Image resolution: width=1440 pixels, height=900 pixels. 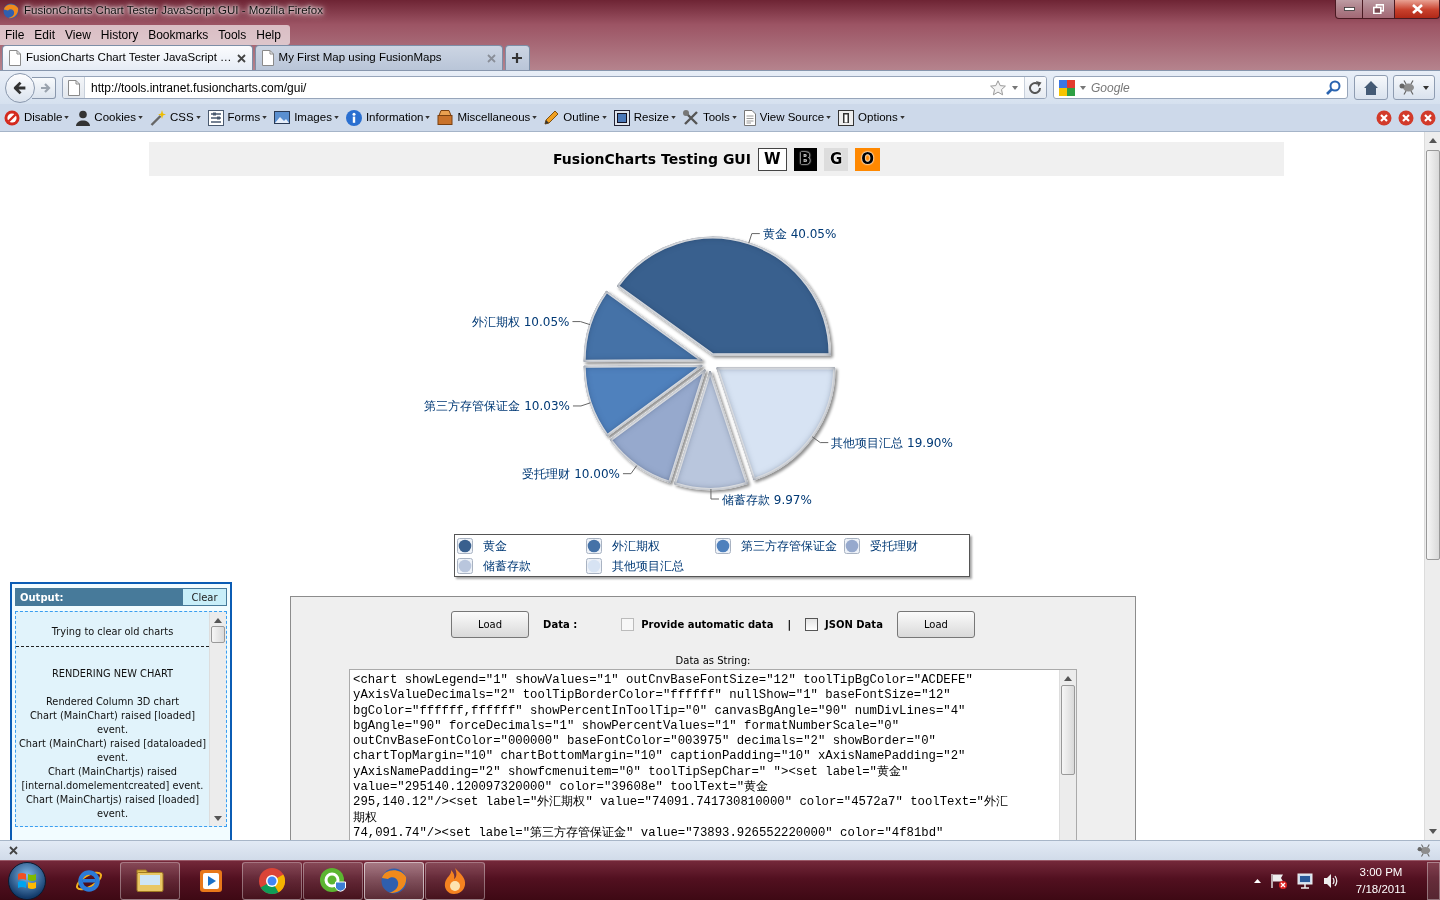 I want to click on frame-icon, so click(x=621, y=117).